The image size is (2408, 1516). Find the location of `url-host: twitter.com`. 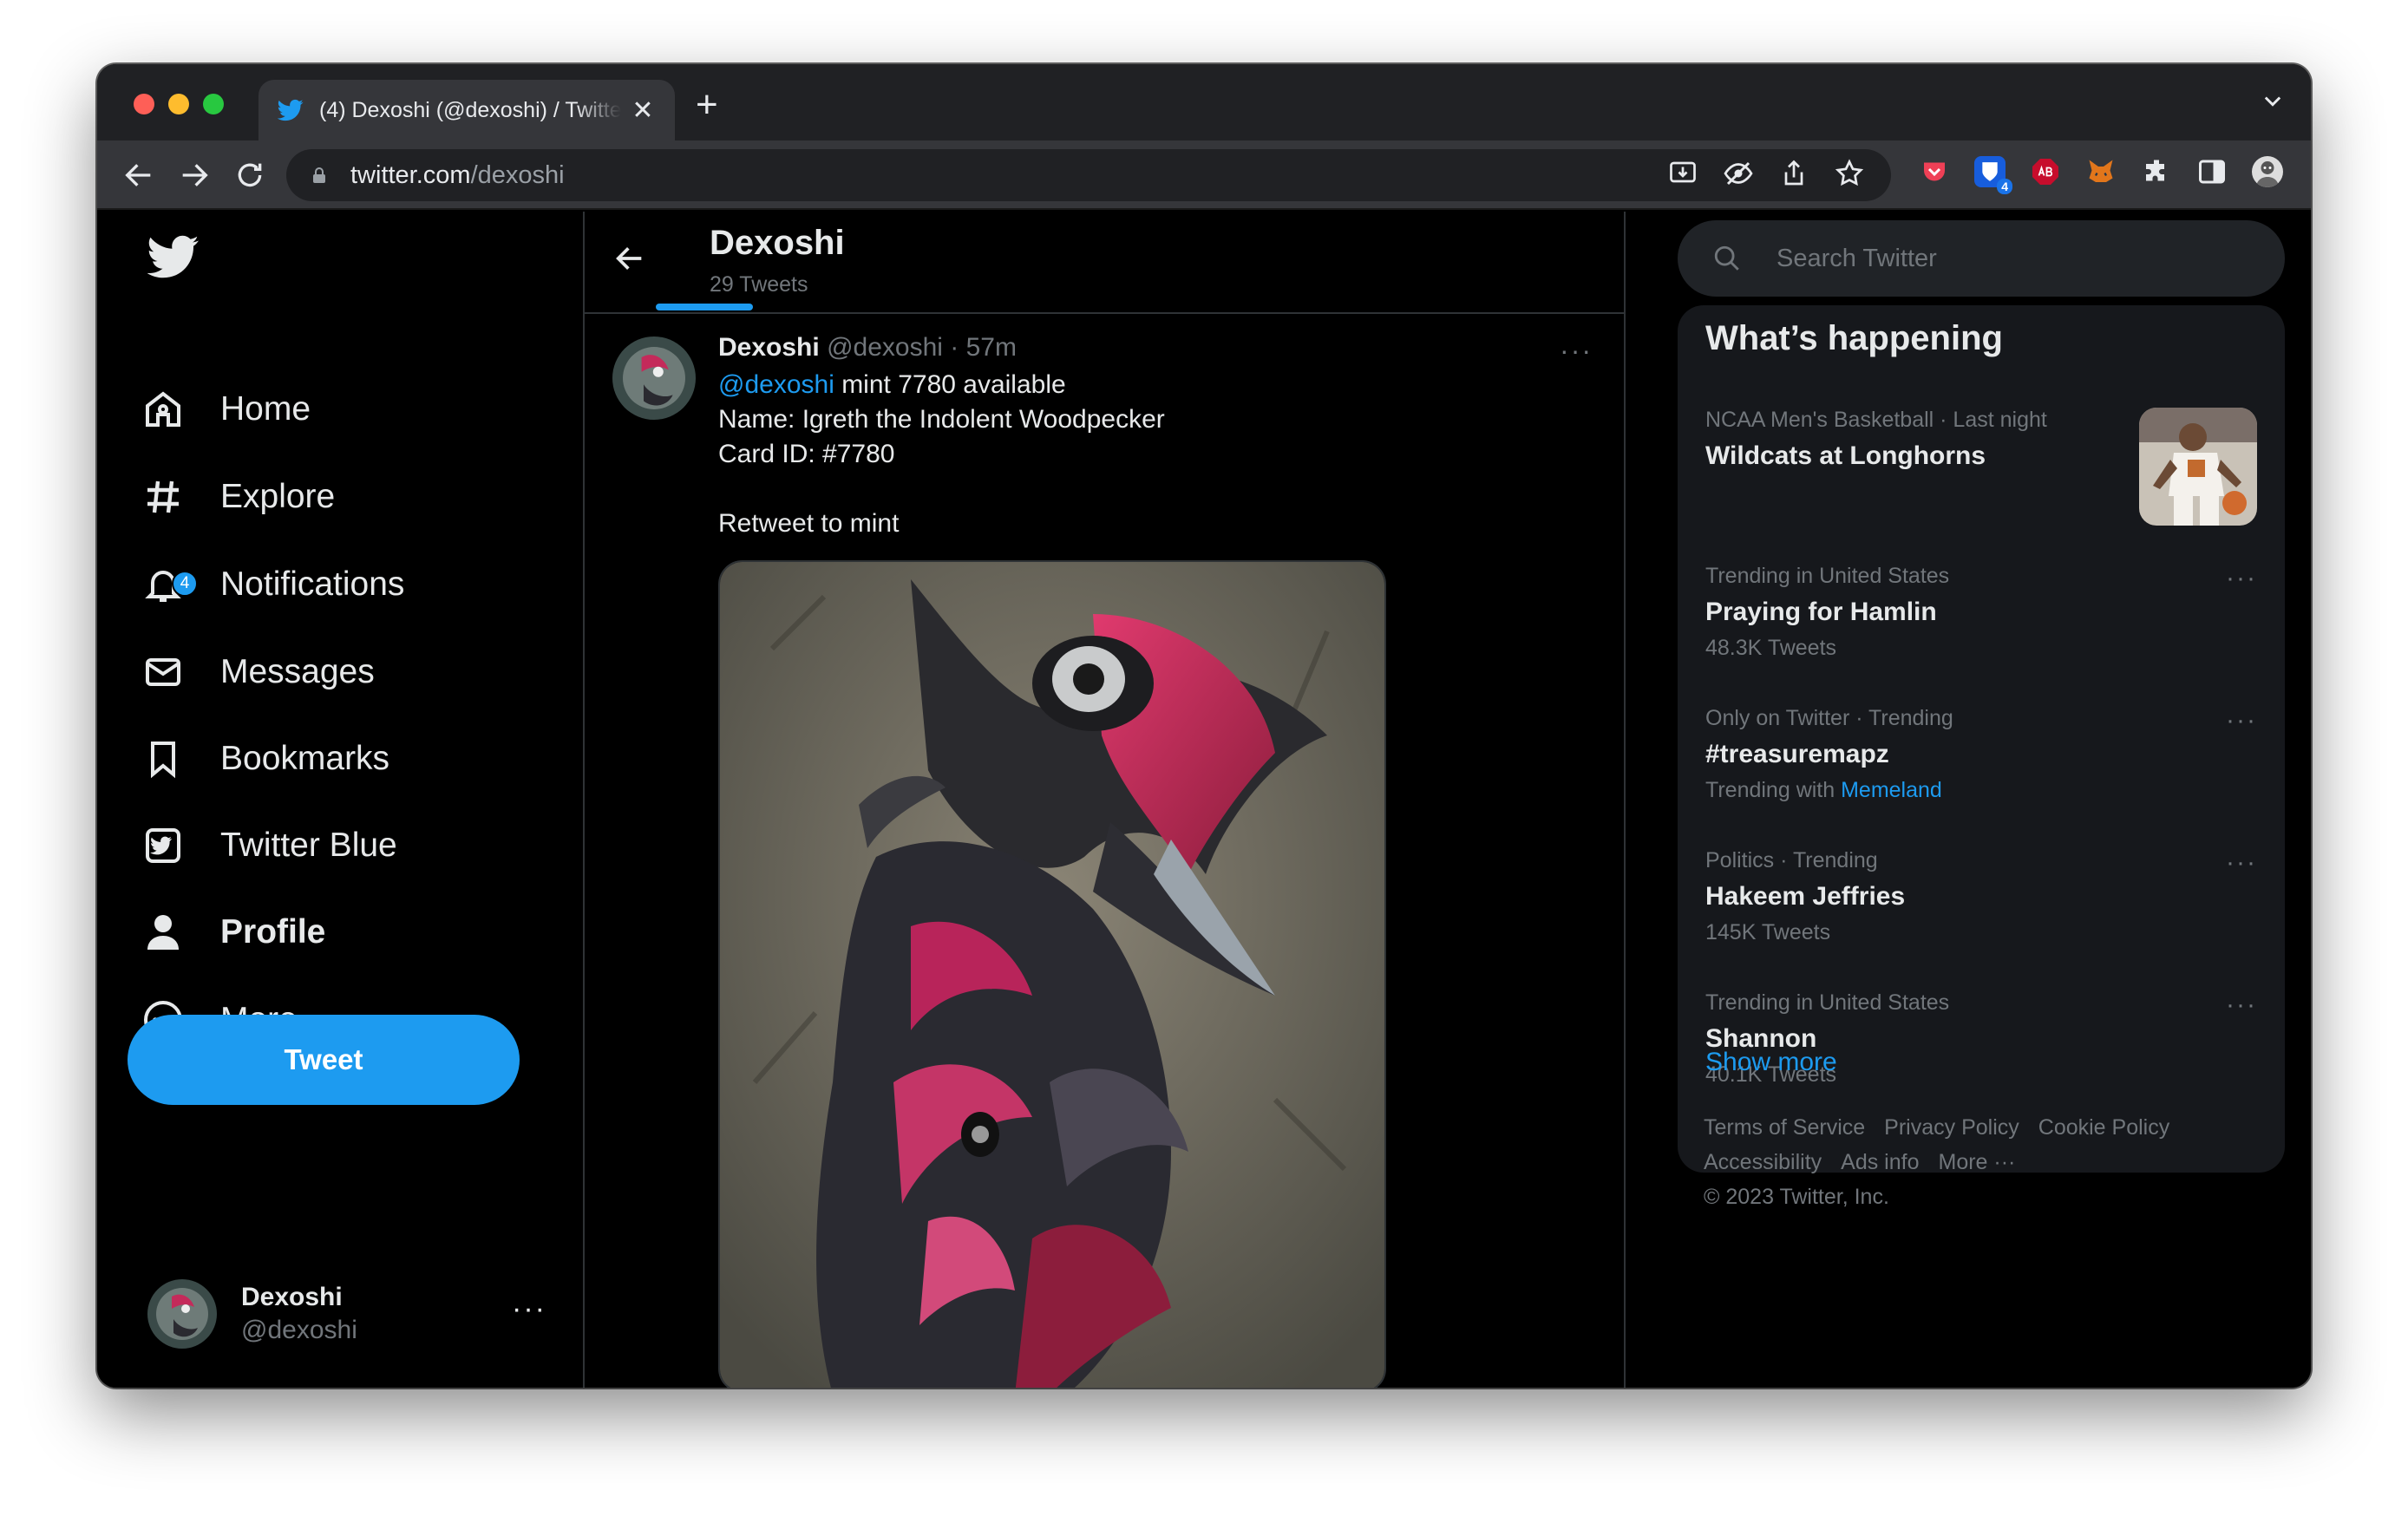

url-host: twitter.com is located at coordinates (410, 174).